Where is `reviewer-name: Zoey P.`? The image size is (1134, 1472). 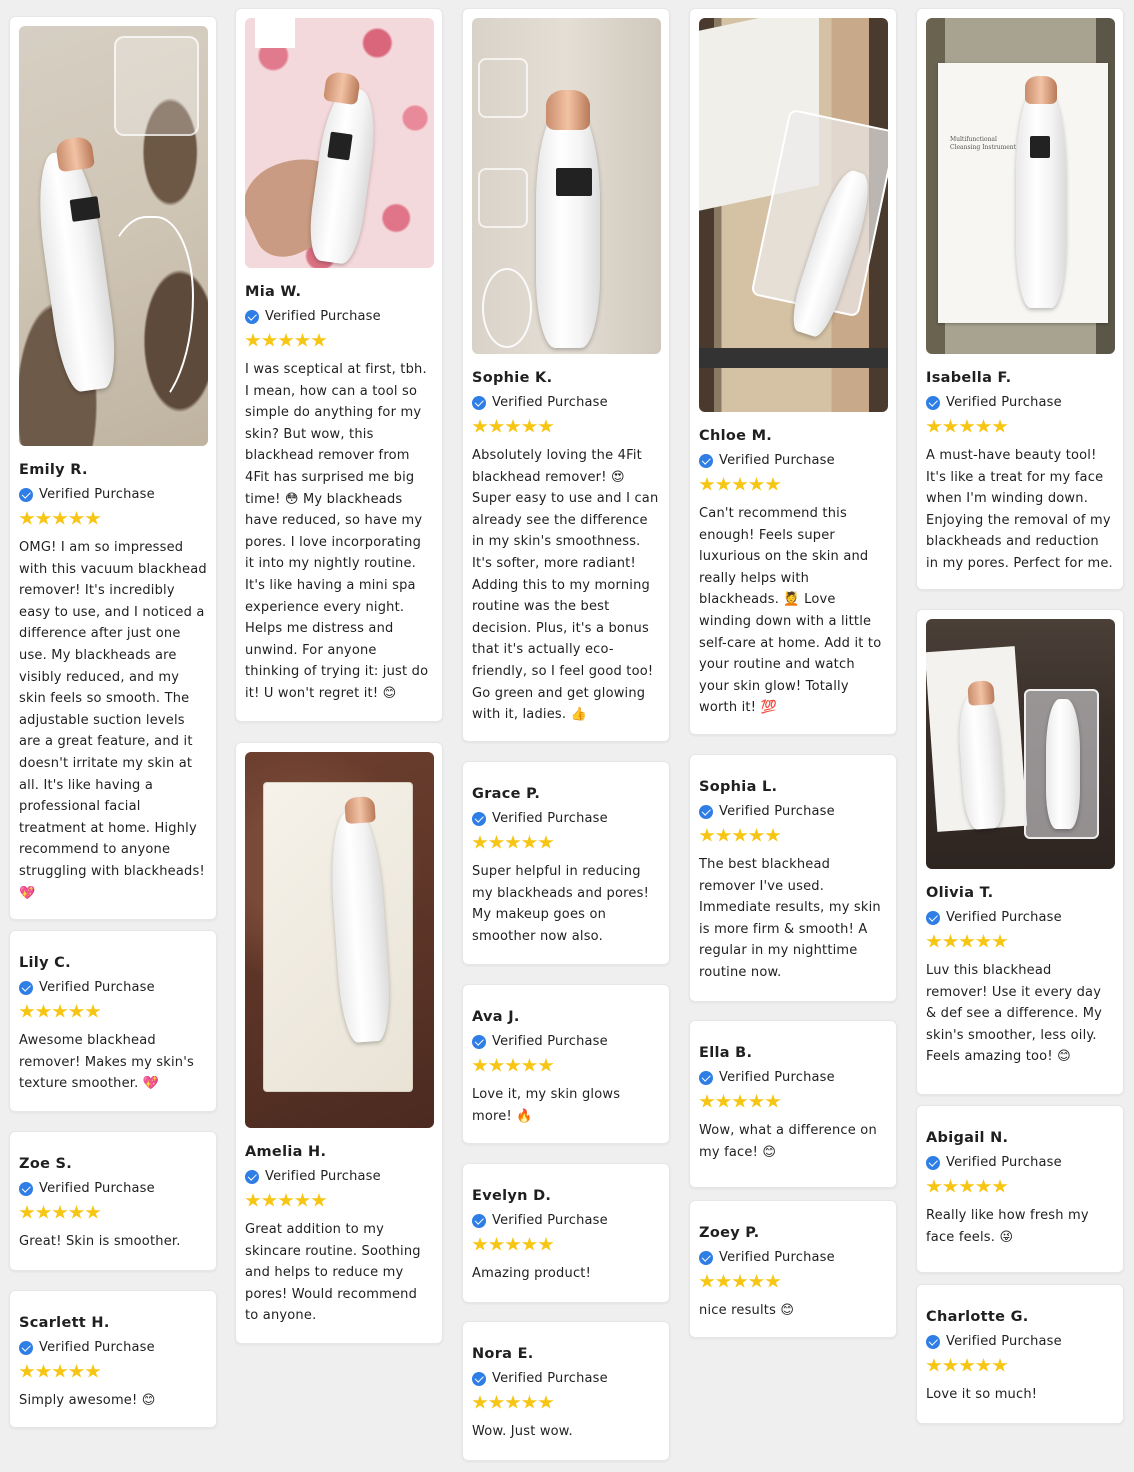
reviewer-name: Zoey P. is located at coordinates (729, 1233).